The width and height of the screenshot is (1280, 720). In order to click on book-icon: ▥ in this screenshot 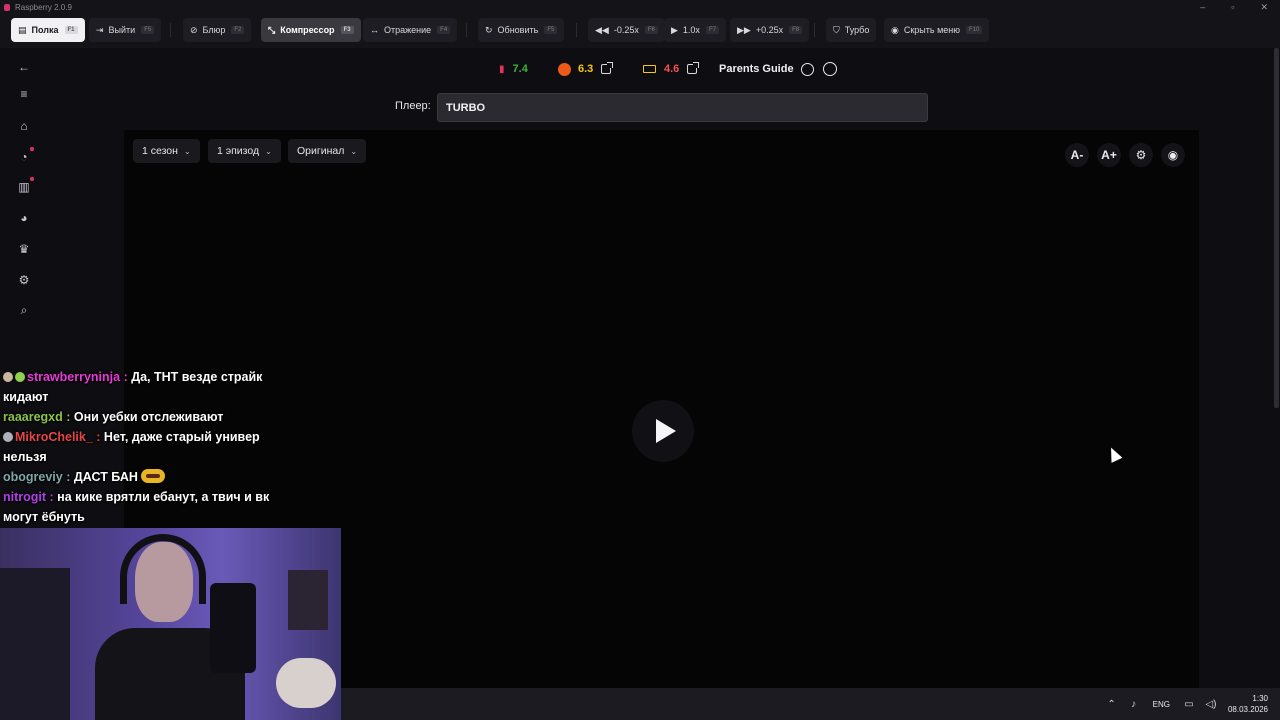, I will do `click(24, 187)`.